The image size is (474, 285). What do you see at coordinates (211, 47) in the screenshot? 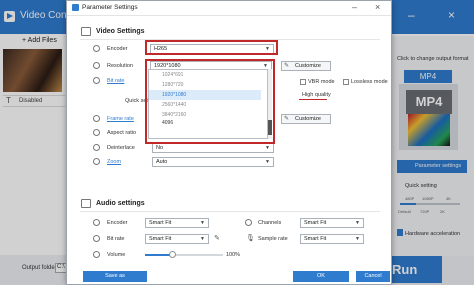
I see `encoder-highlight` at bounding box center [211, 47].